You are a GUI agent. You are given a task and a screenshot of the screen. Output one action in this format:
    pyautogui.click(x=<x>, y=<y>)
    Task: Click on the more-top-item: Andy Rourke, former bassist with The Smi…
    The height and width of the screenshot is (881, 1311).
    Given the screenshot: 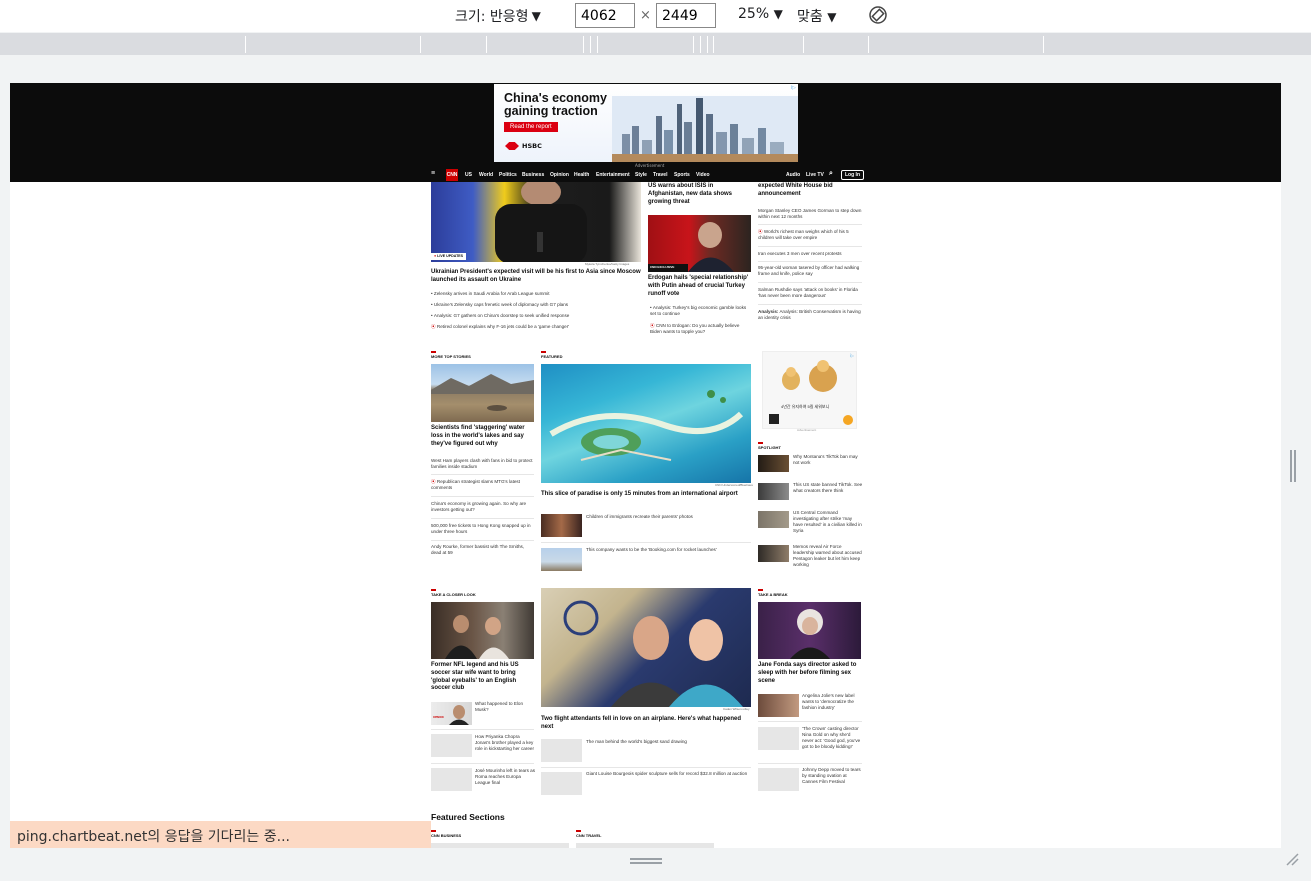 What is the action you would take?
    pyautogui.click(x=482, y=550)
    